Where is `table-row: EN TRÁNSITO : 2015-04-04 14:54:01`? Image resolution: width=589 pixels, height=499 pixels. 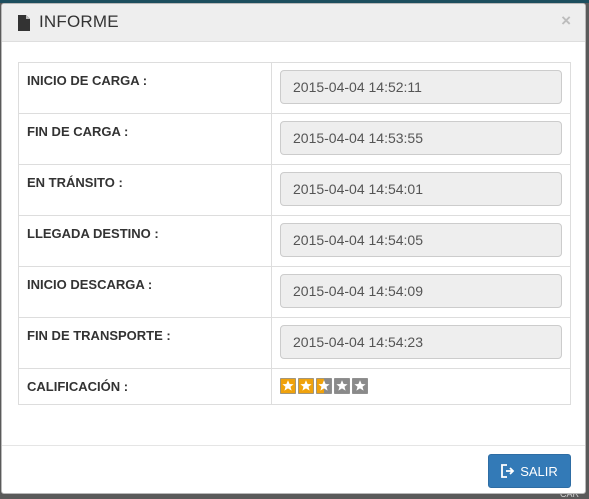 table-row: EN TRÁNSITO : 2015-04-04 14:54:01 is located at coordinates (294, 190).